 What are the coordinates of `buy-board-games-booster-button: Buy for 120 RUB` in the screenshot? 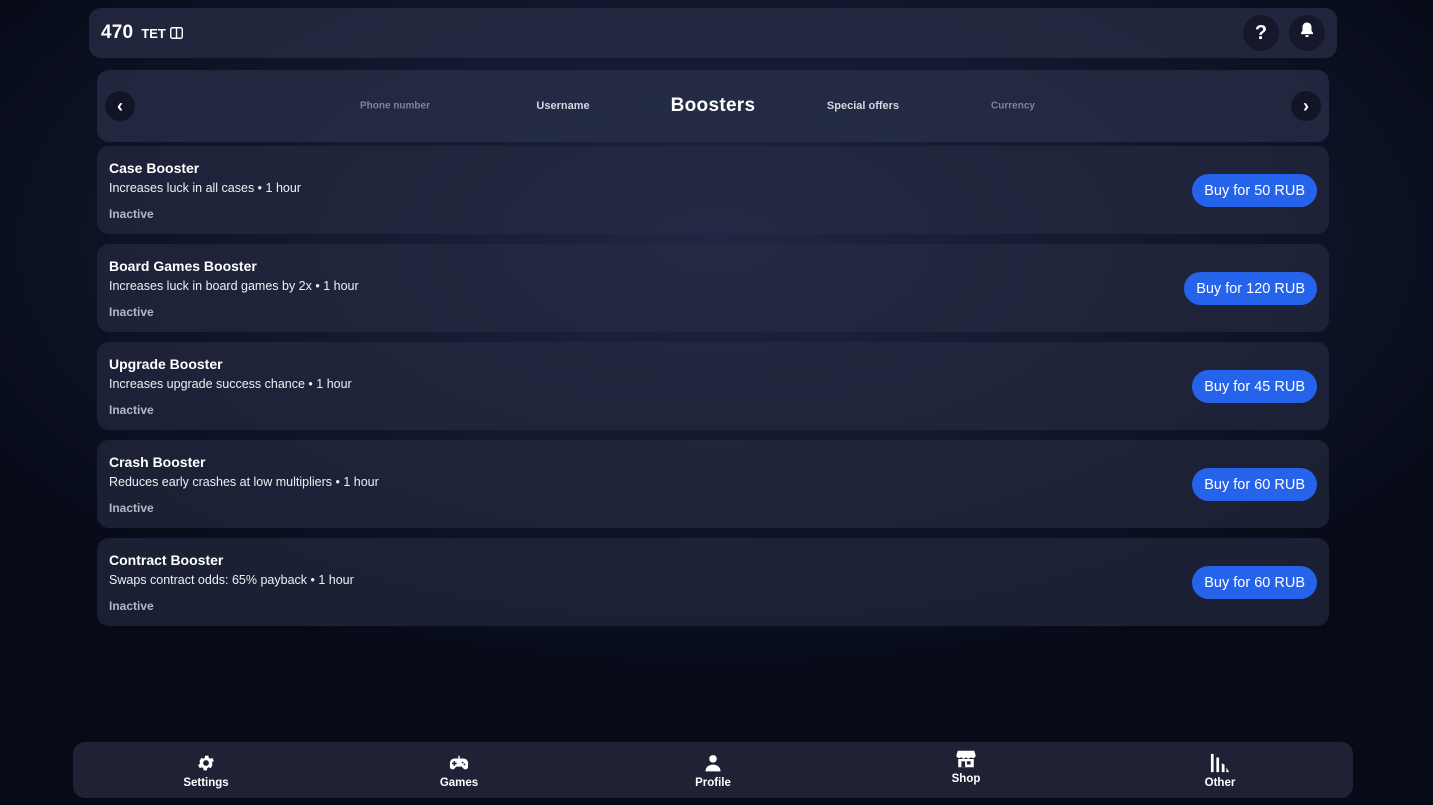 It's located at (1250, 288).